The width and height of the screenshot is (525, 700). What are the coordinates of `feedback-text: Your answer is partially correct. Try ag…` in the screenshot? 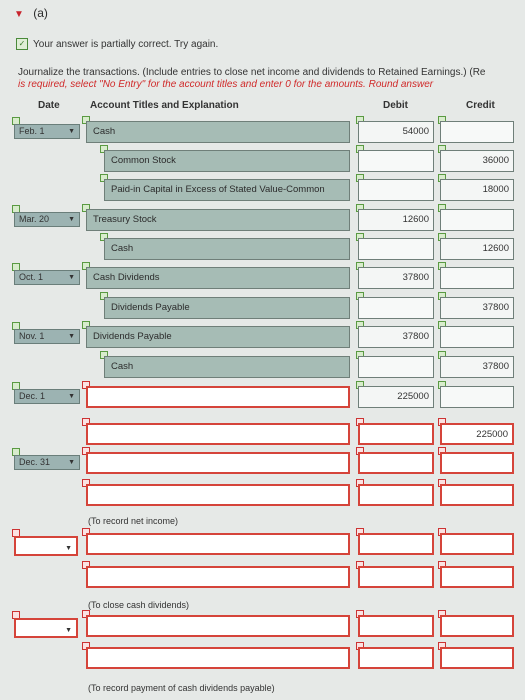 It's located at (126, 44).